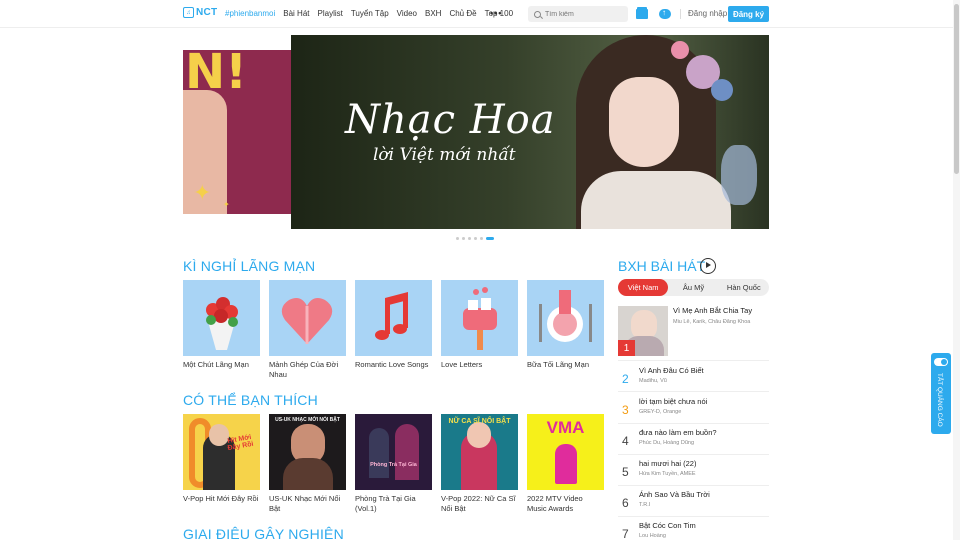  What do you see at coordinates (237, 132) in the screenshot?
I see `banner-slide-previous: N! ✦ ✦` at bounding box center [237, 132].